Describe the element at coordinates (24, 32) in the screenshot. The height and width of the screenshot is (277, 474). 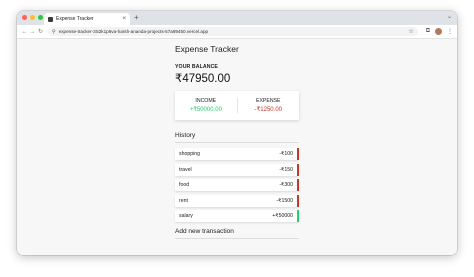
I see `back-icon: ←` at that location.